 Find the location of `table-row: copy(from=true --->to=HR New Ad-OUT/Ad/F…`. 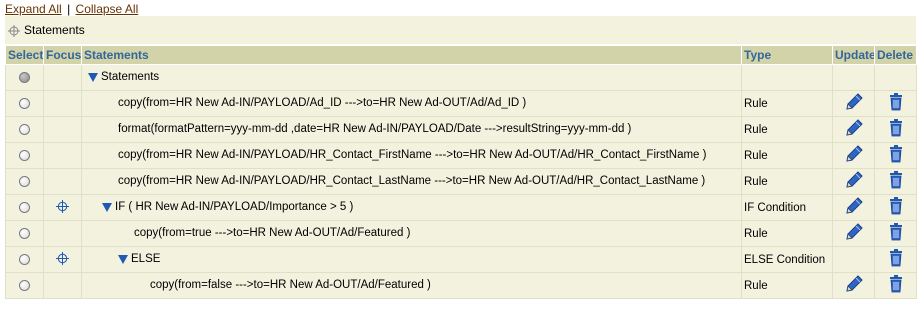

table-row: copy(from=true --->to=HR New Ad-OUT/Ad/F… is located at coordinates (461, 233).